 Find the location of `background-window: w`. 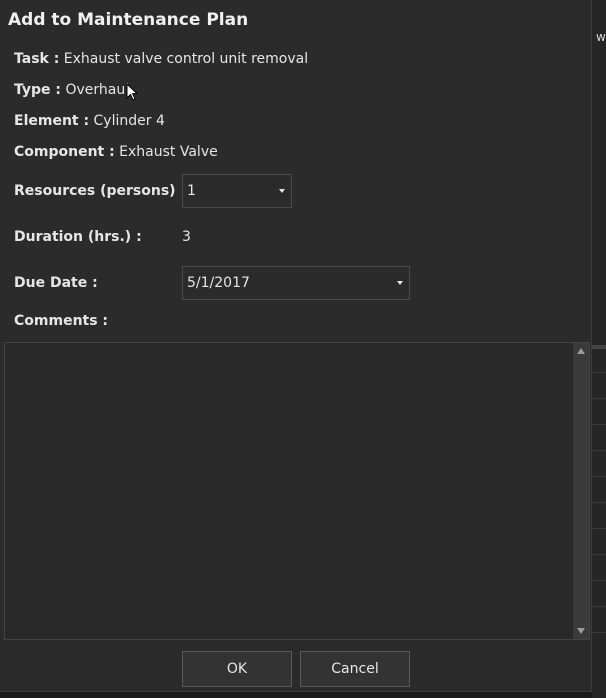

background-window: w is located at coordinates (599, 349).